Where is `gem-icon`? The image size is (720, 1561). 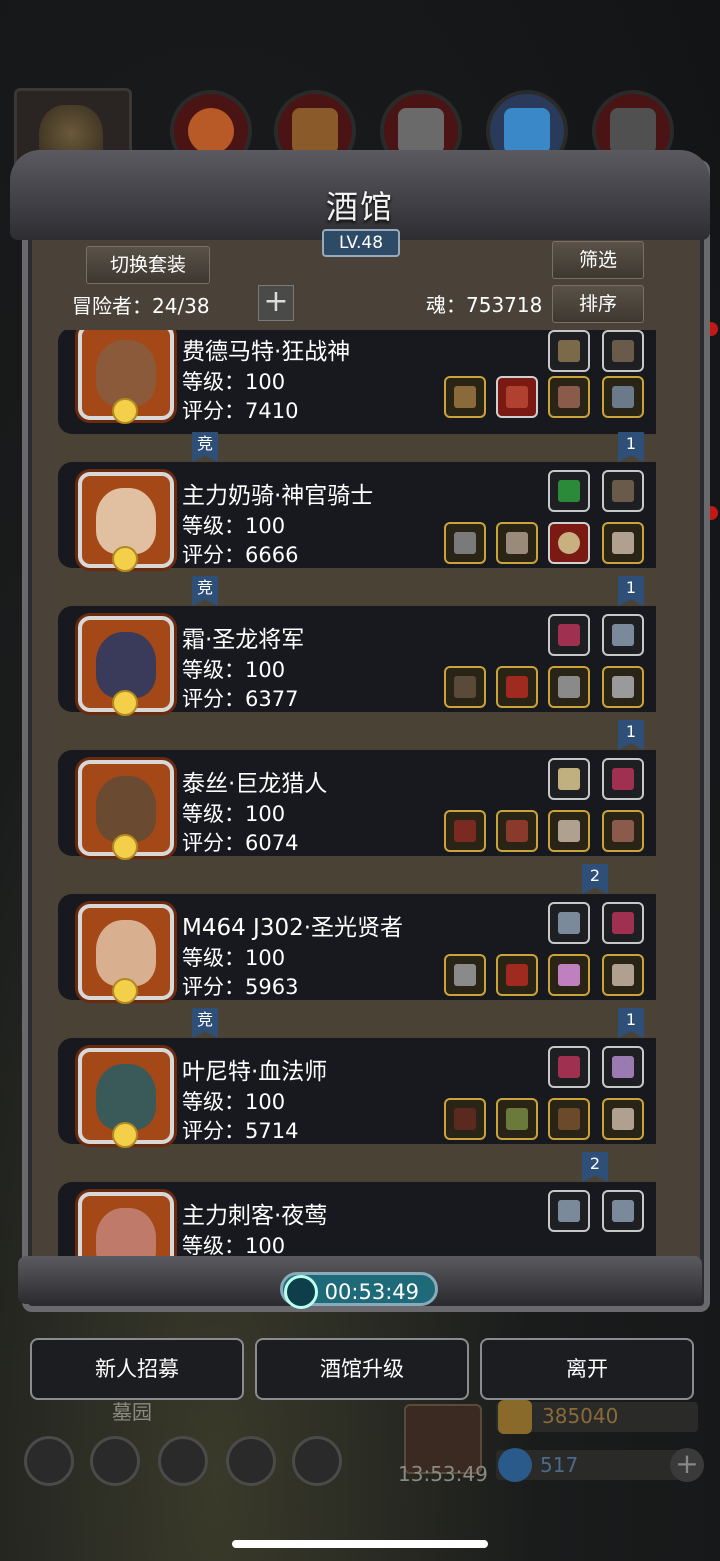 gem-icon is located at coordinates (515, 1465).